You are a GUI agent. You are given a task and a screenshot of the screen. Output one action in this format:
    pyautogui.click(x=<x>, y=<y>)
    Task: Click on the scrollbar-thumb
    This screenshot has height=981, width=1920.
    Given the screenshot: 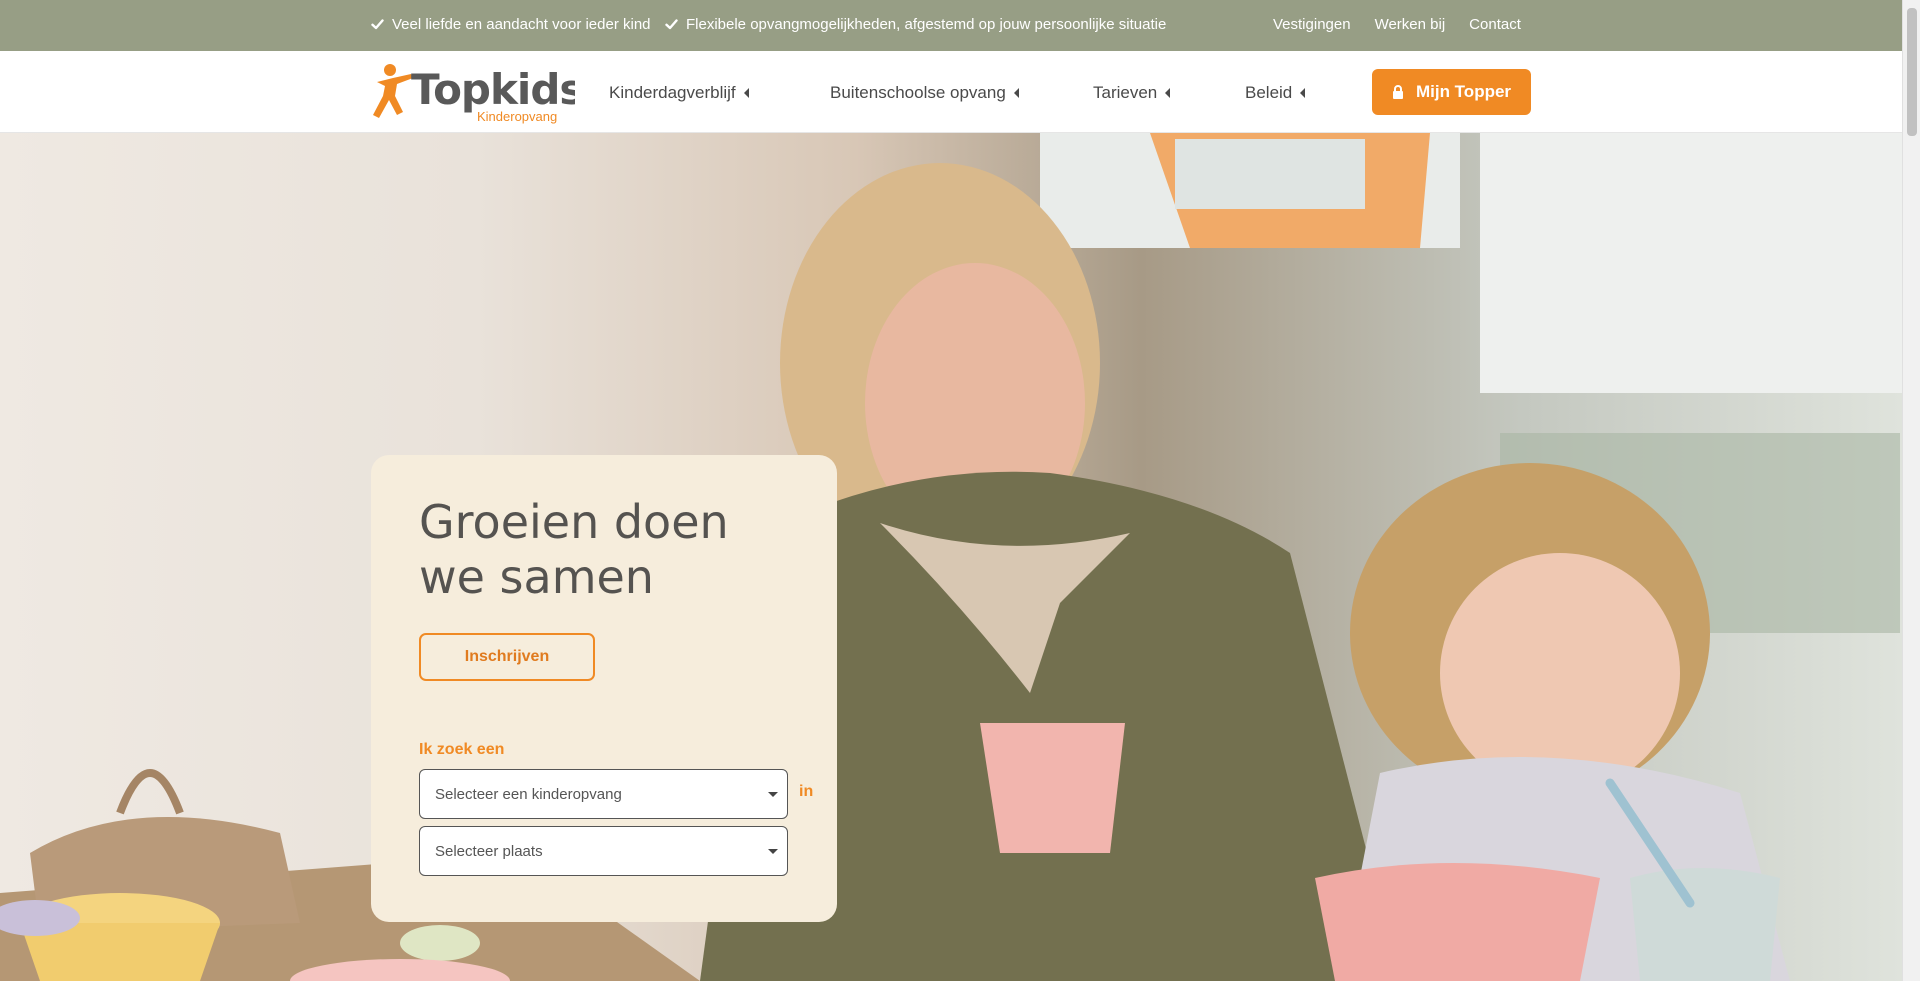 What is the action you would take?
    pyautogui.click(x=1912, y=72)
    